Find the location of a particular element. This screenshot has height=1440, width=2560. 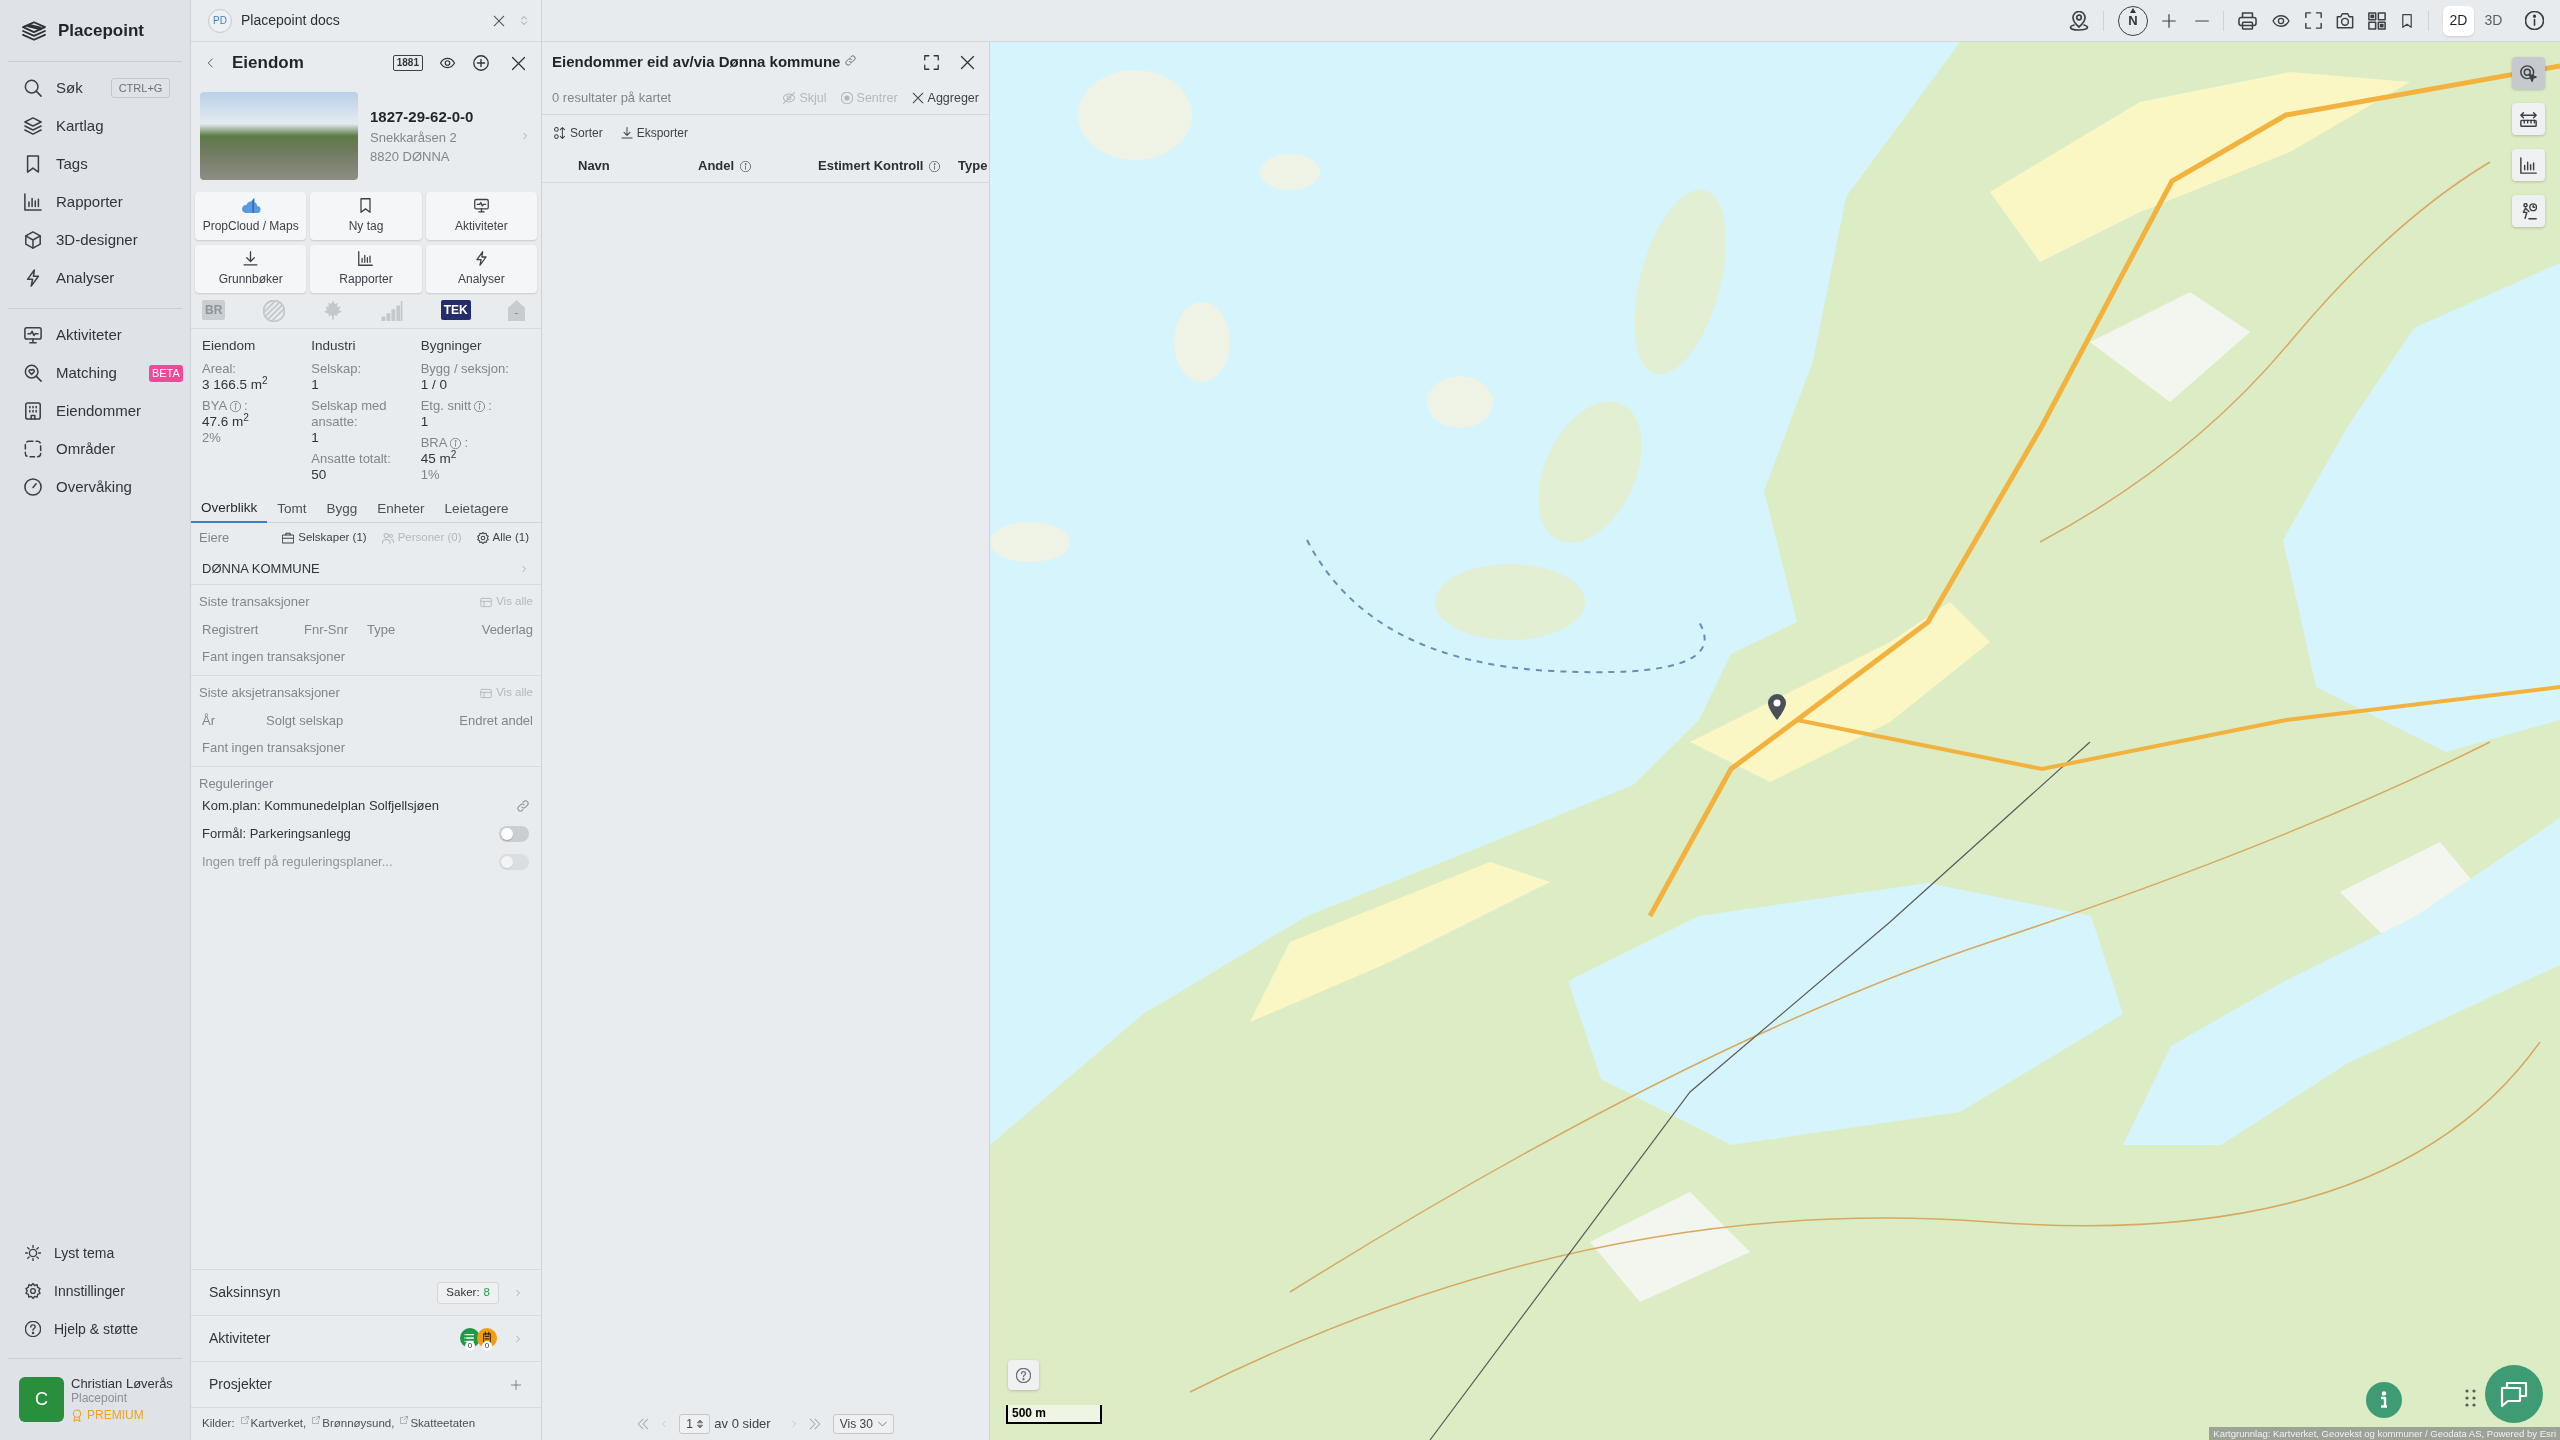

results-summary: 0 resultater på kartet is located at coordinates (612, 98).